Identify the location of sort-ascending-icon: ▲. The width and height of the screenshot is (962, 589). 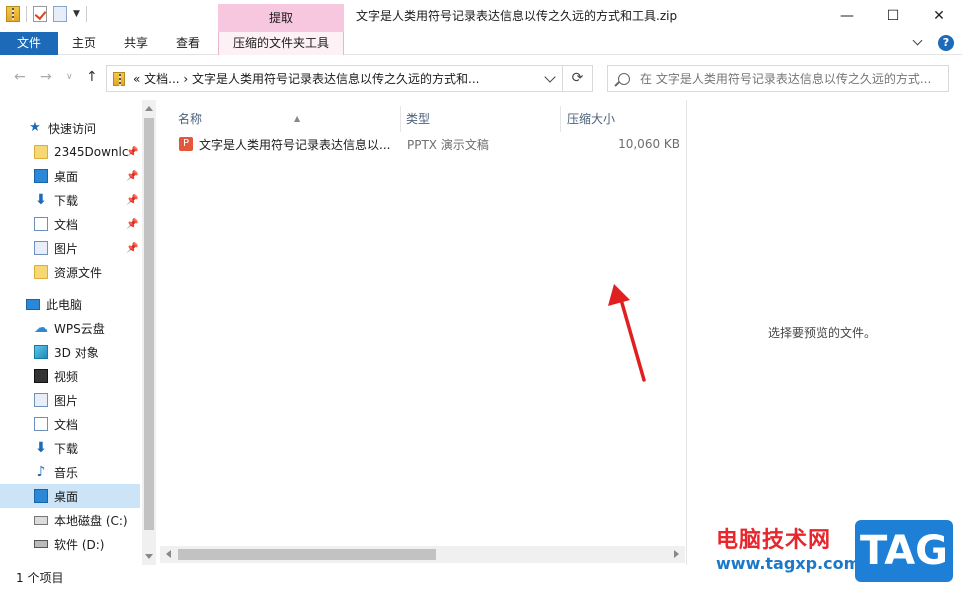
(297, 118).